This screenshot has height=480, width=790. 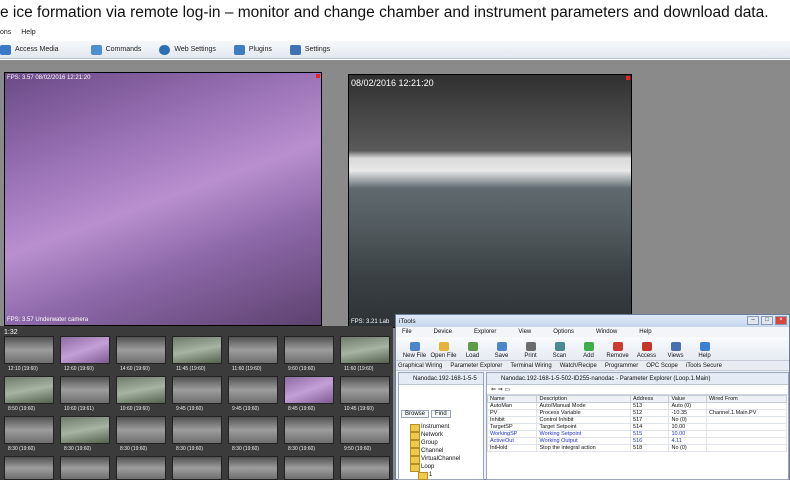 I want to click on itools-menu-window: Window, so click(x=606, y=332).